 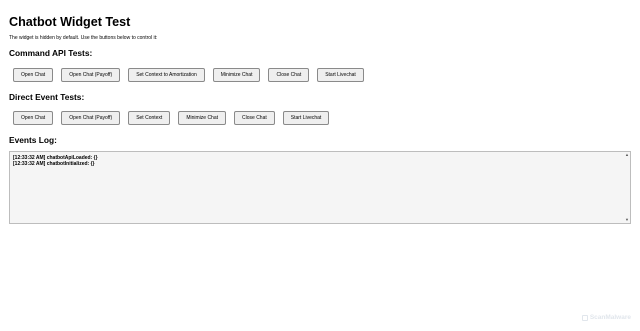 What do you see at coordinates (289, 75) in the screenshot?
I see `cmd-close-chat-button: Close Chat` at bounding box center [289, 75].